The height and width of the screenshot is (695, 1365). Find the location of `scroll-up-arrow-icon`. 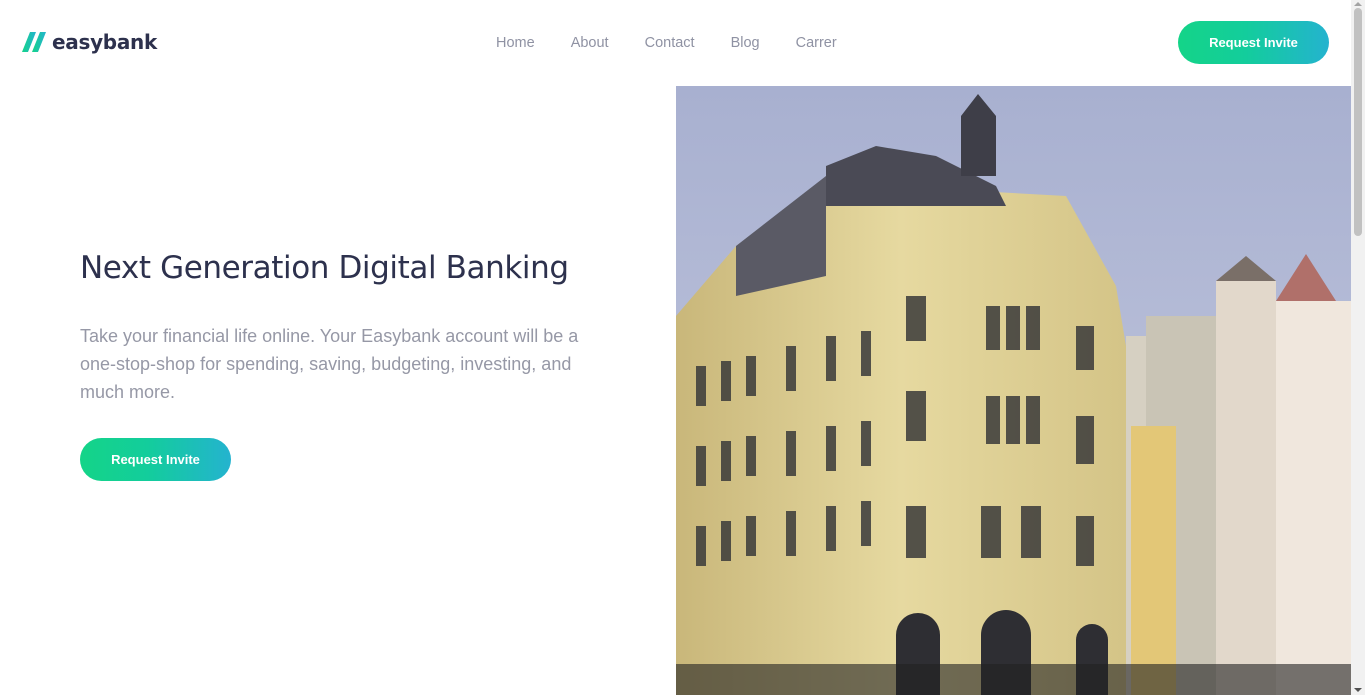

scroll-up-arrow-icon is located at coordinates (1358, 4).